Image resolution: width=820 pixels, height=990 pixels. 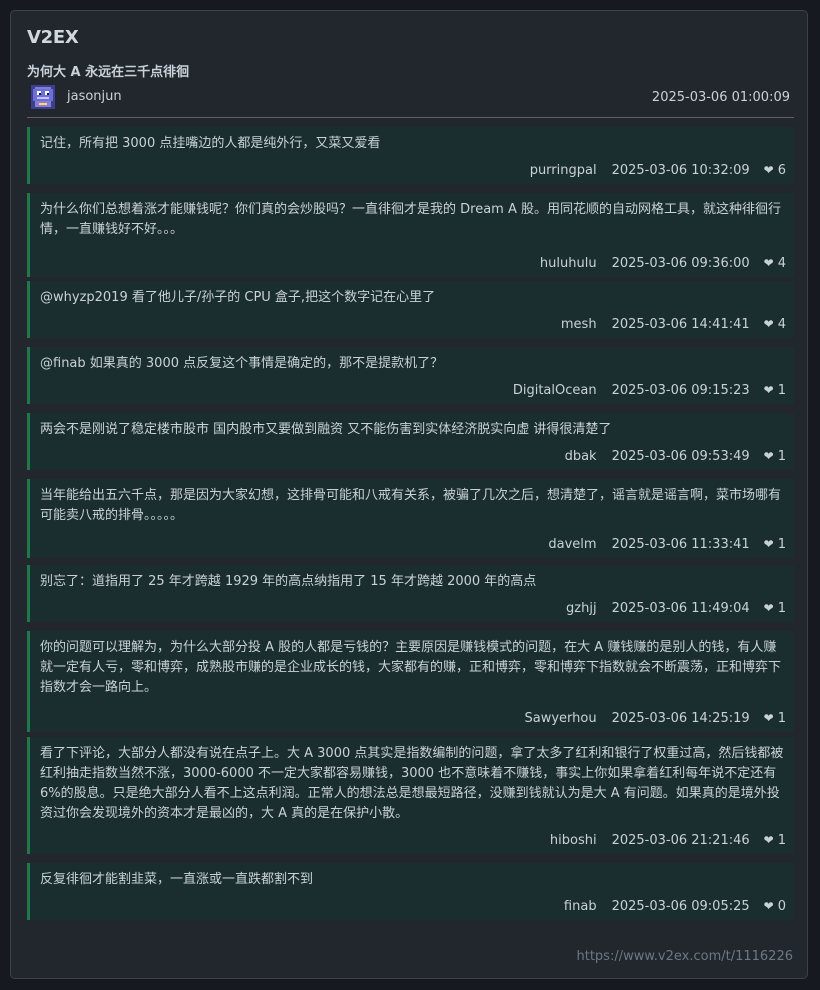 What do you see at coordinates (94, 96) in the screenshot?
I see `topic-author: jasonjun` at bounding box center [94, 96].